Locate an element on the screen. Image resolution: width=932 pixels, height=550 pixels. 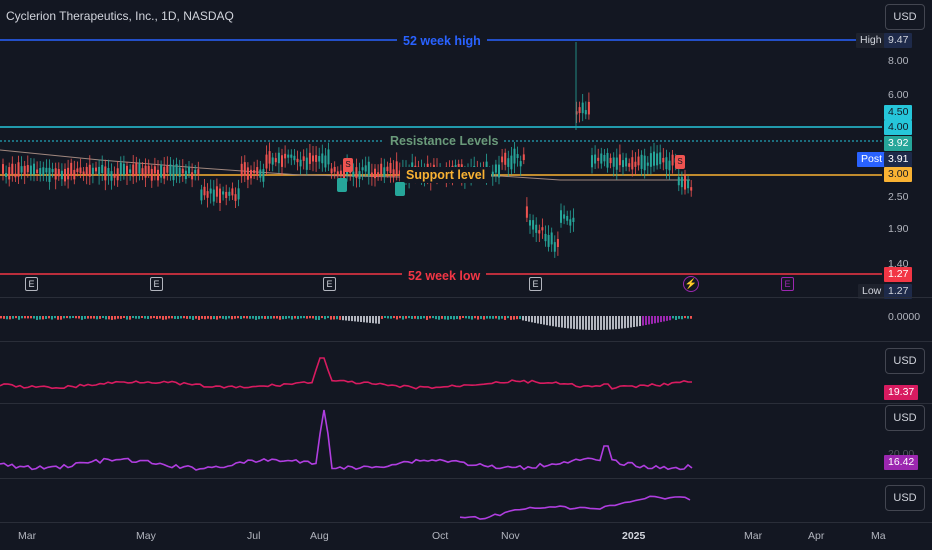
currency-button: USD is located at coordinates (905, 17).